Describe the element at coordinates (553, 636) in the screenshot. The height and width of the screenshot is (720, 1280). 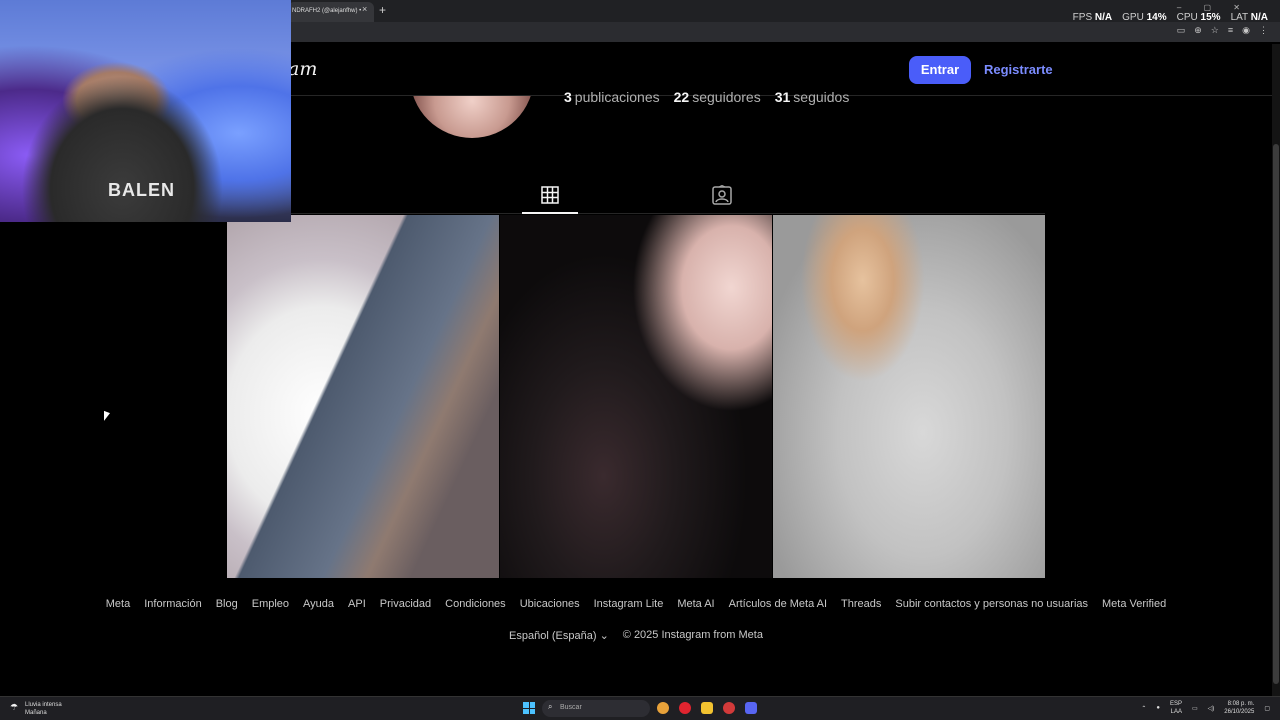
I see `language-label: Español (España)` at that location.